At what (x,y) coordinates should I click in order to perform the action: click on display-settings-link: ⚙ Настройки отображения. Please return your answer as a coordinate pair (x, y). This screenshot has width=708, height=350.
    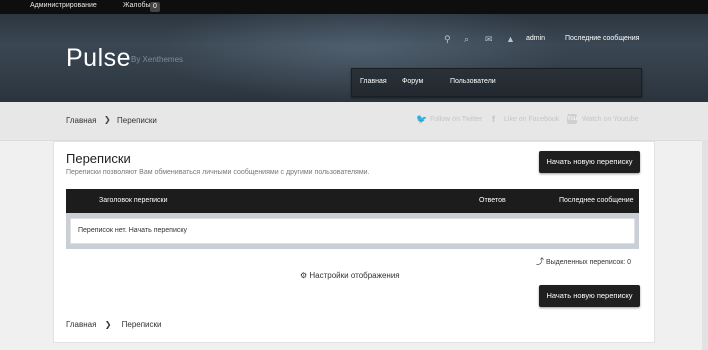
    Looking at the image, I should click on (350, 275).